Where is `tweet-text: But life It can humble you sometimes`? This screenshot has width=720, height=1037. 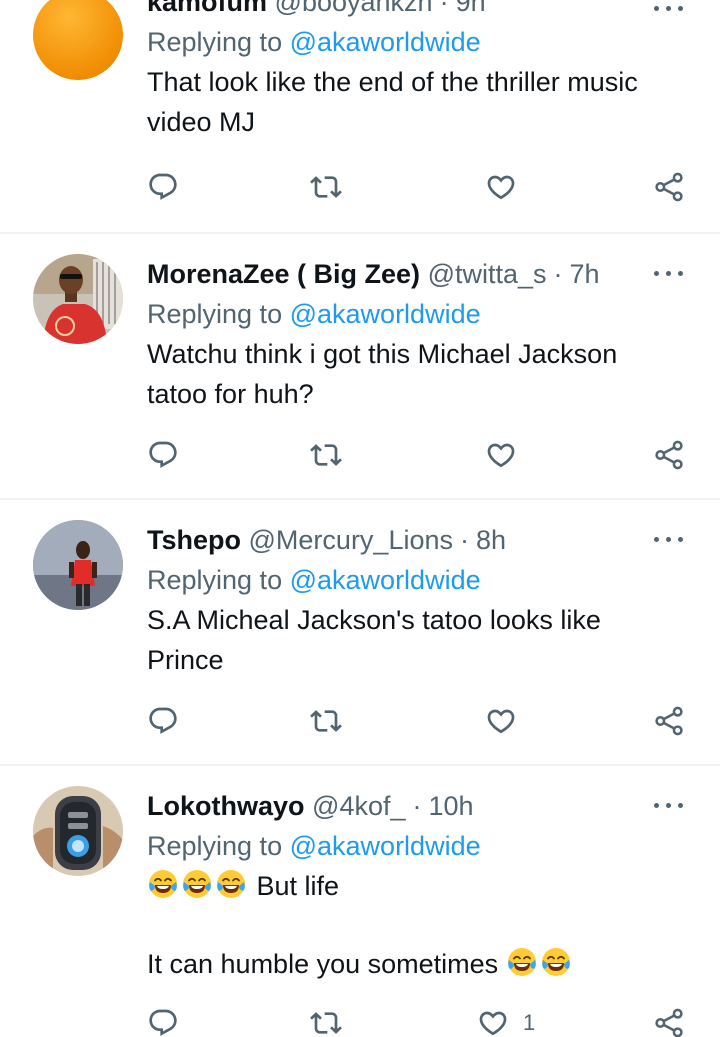
tweet-text: But life It can humble you sometimes is located at coordinates (417, 925).